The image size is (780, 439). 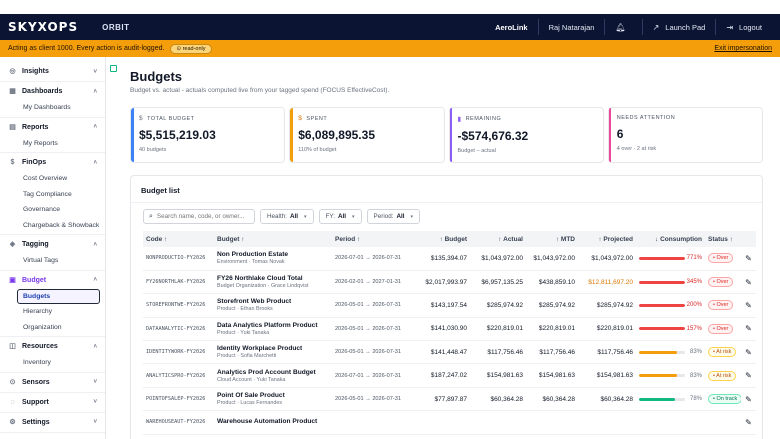 What do you see at coordinates (40, 346) in the screenshot?
I see `sidebar-group-label: Resources` at bounding box center [40, 346].